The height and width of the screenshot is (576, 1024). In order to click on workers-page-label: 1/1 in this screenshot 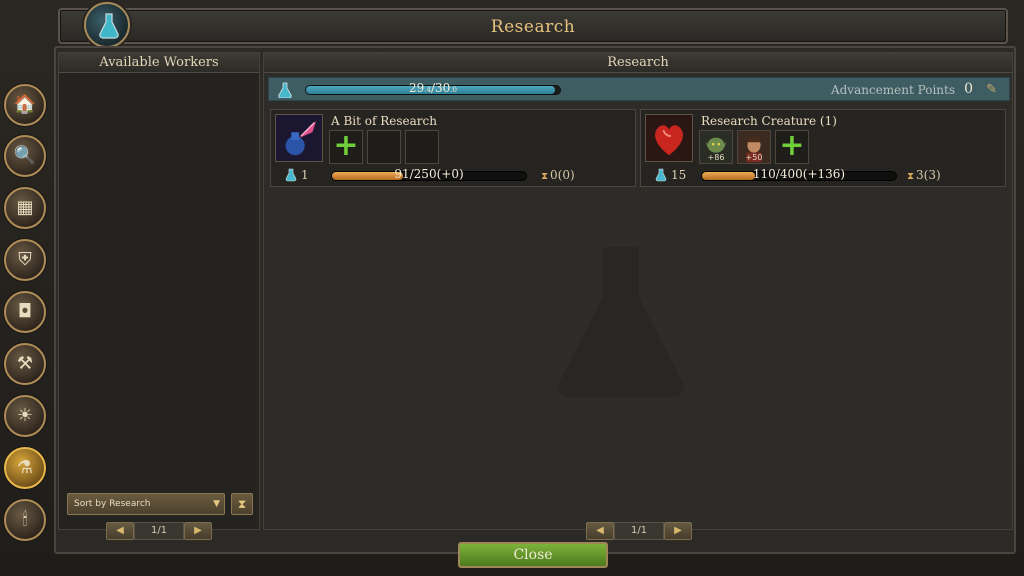, I will do `click(159, 531)`.